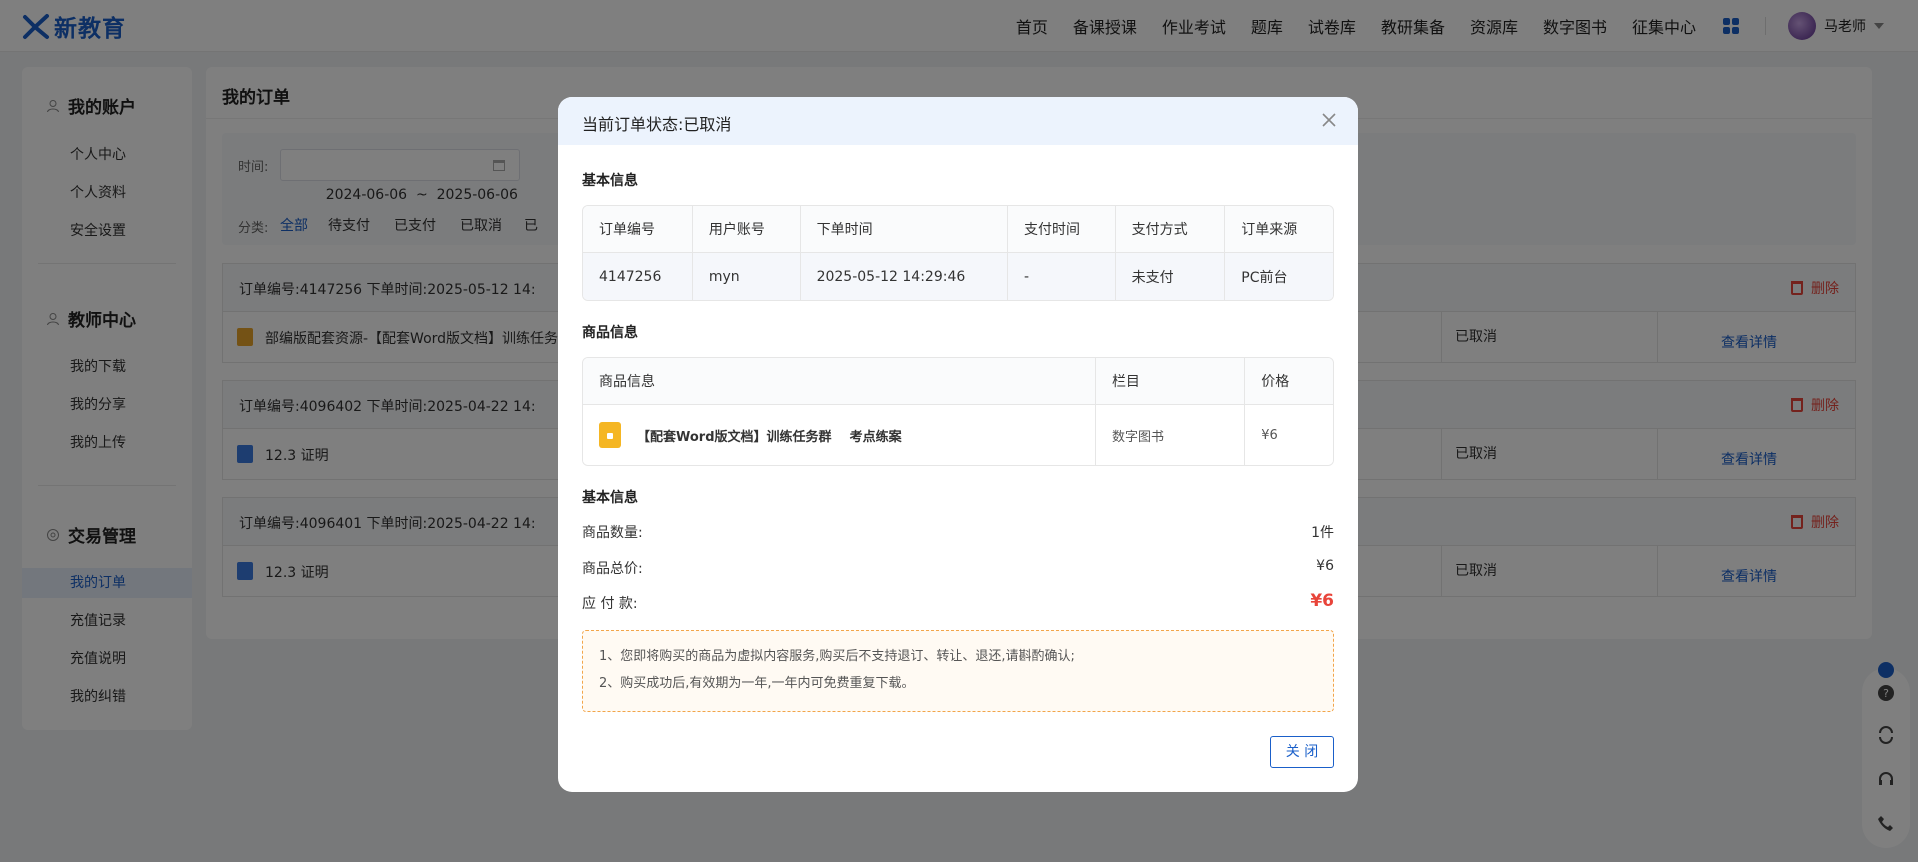  What do you see at coordinates (1062, 276) in the screenshot?
I see `payment-time: -` at bounding box center [1062, 276].